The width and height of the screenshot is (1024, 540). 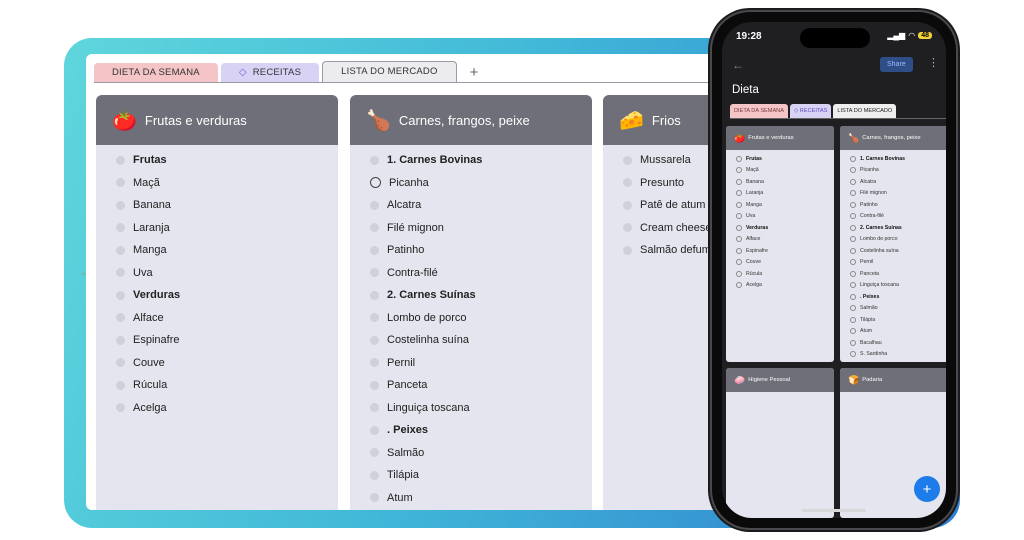 What do you see at coordinates (893, 240) in the screenshot?
I see `phone-list-item: Lombo de porco` at bounding box center [893, 240].